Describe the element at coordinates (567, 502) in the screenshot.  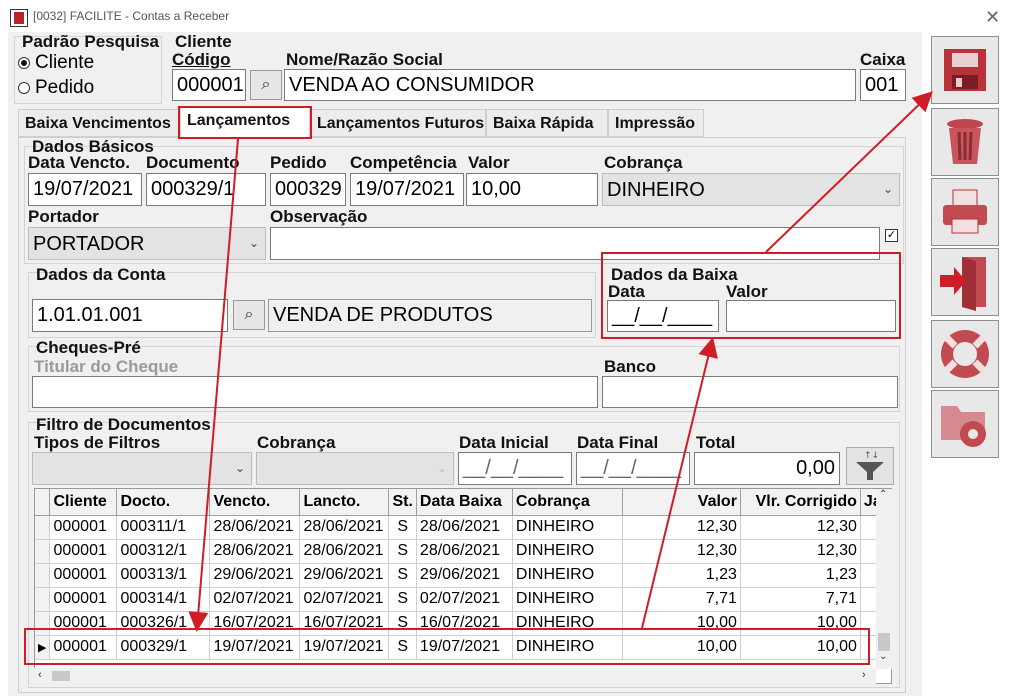
I see `column-header: Cobrança` at that location.